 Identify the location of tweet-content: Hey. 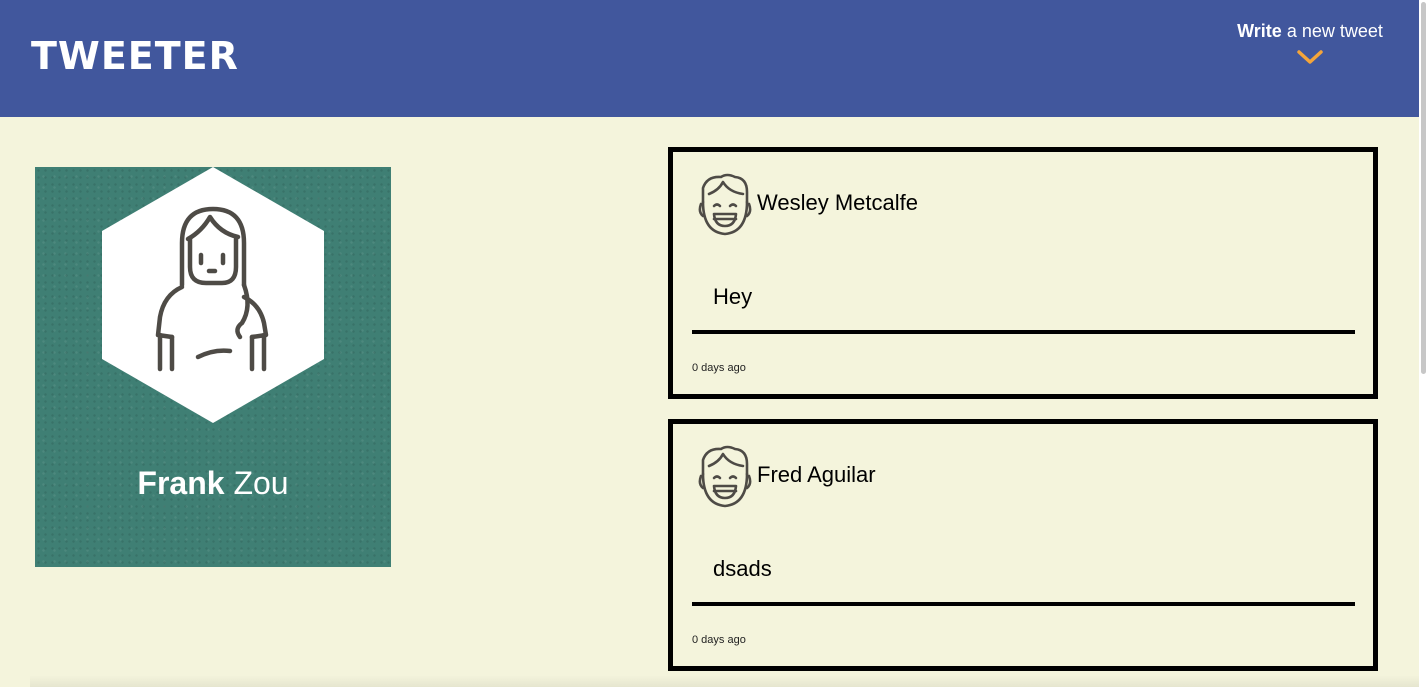
(733, 296).